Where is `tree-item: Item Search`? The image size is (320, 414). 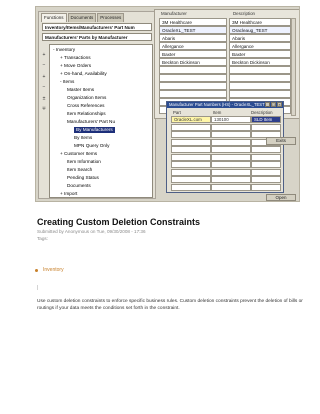
tree-item: Item Search is located at coordinates (79, 170).